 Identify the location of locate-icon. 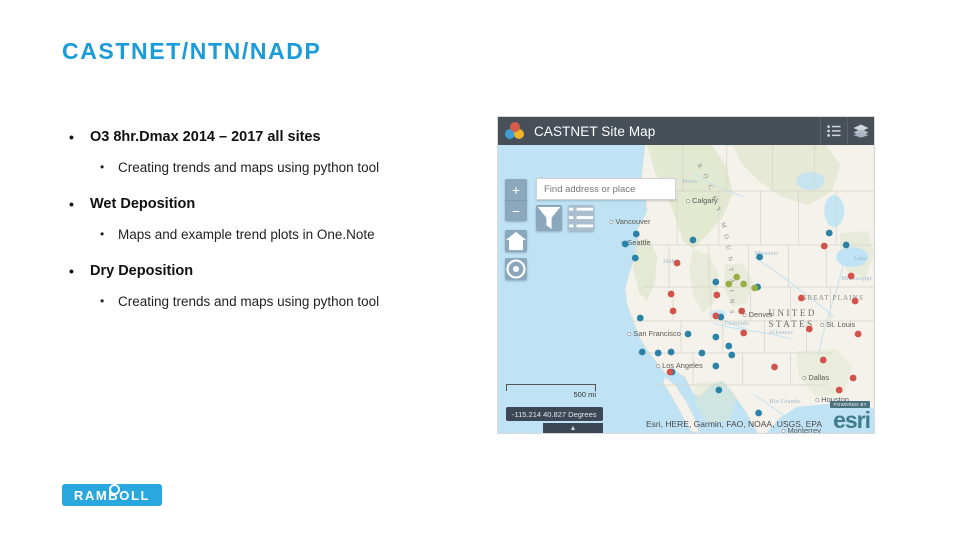
(516, 269).